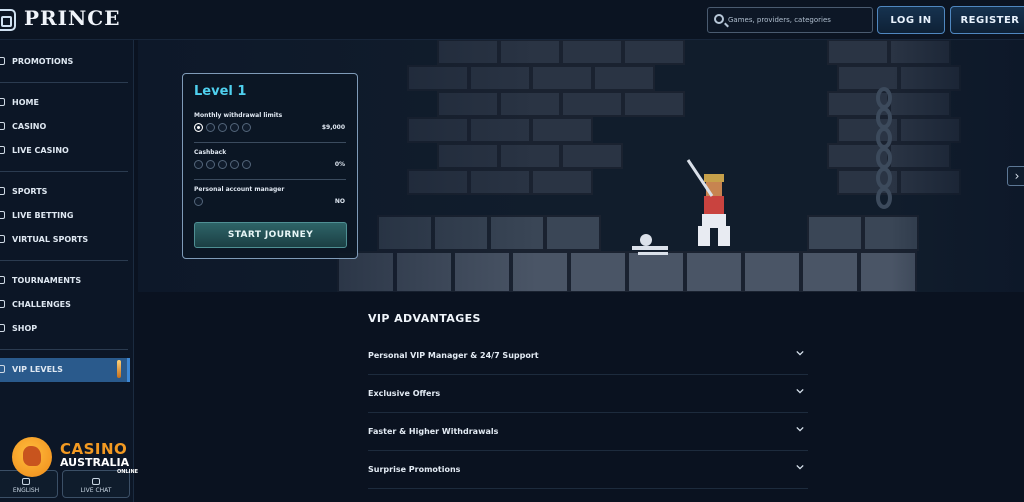  Describe the element at coordinates (72, 18) in the screenshot. I see `prince-logo: PRINCE` at that location.